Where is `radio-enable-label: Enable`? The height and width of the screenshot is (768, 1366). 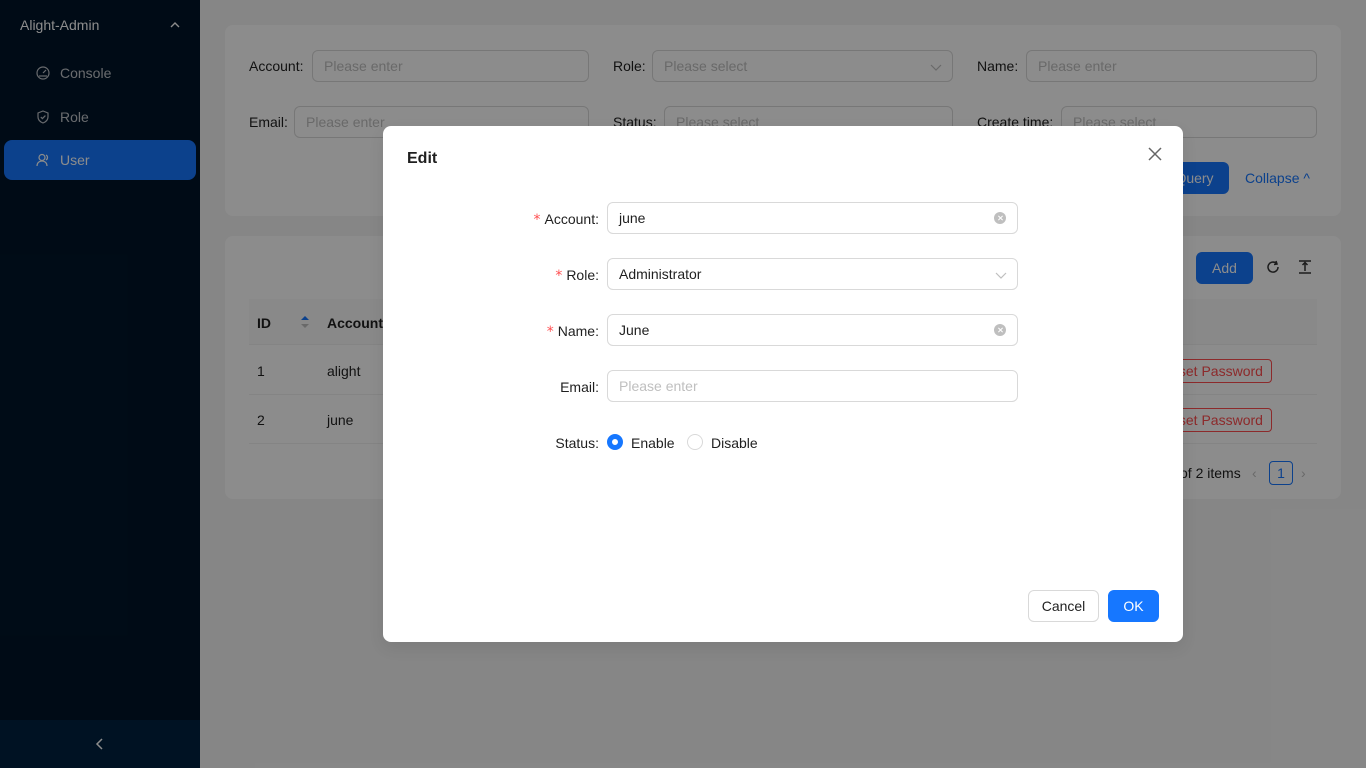
radio-enable-label: Enable is located at coordinates (653, 443).